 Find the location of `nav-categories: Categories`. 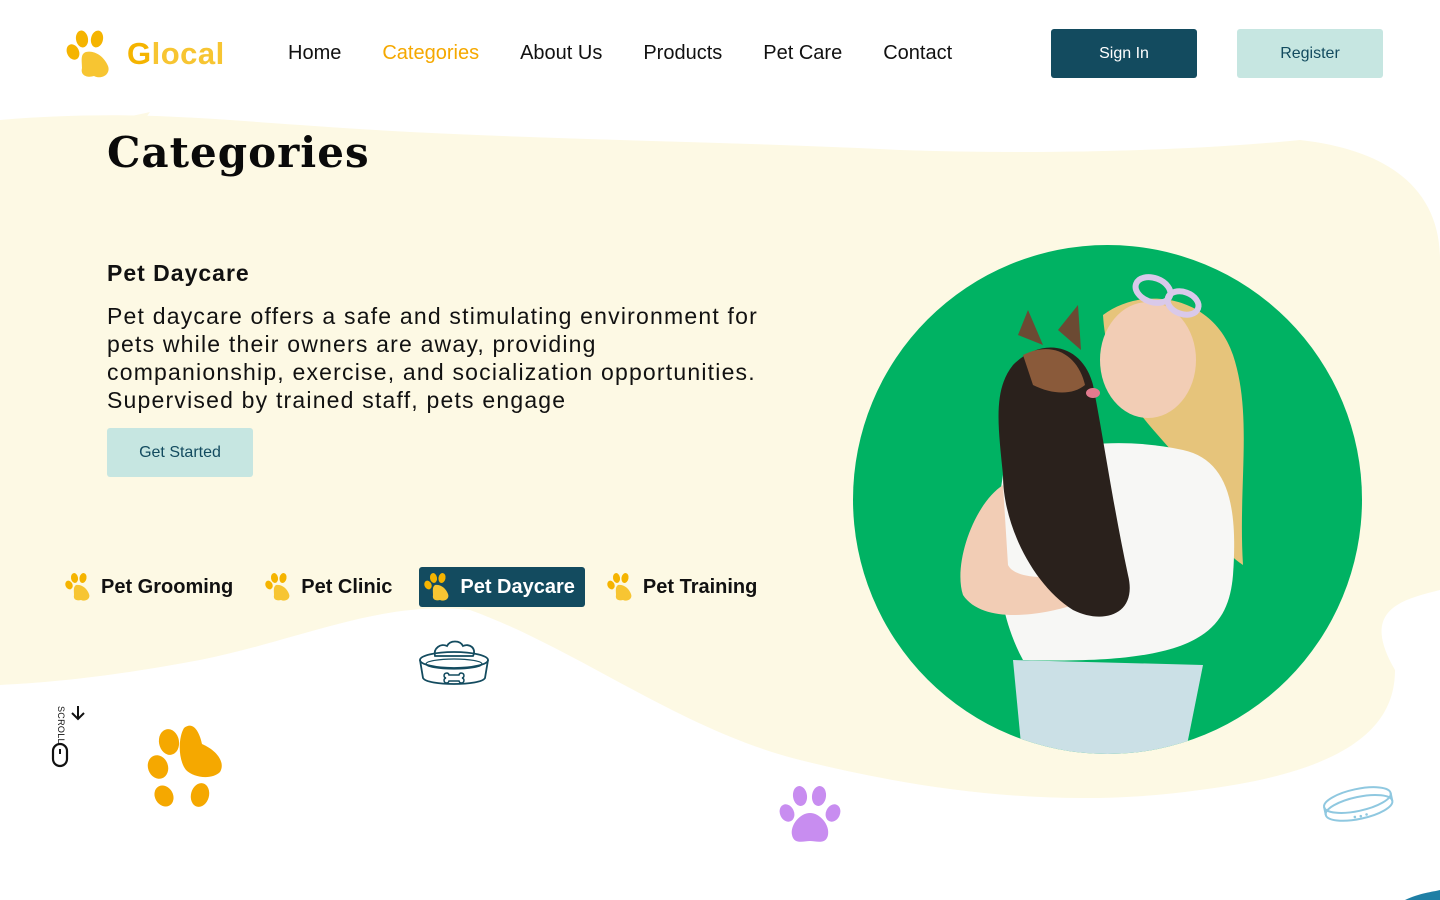

nav-categories: Categories is located at coordinates (430, 53).